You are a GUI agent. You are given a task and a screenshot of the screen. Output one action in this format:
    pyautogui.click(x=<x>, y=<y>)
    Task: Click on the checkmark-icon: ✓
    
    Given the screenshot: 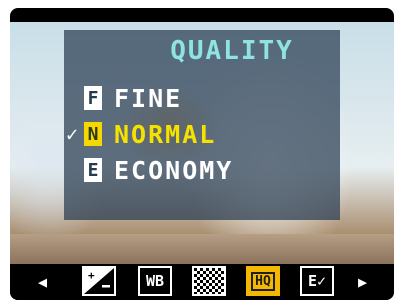 What is the action you would take?
    pyautogui.click(x=72, y=134)
    